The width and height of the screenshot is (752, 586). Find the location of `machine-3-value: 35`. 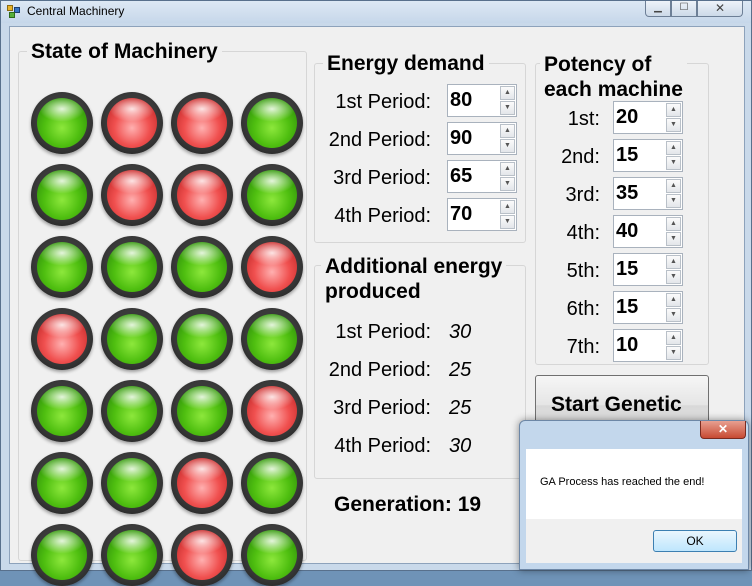

machine-3-value: 35 is located at coordinates (627, 193).